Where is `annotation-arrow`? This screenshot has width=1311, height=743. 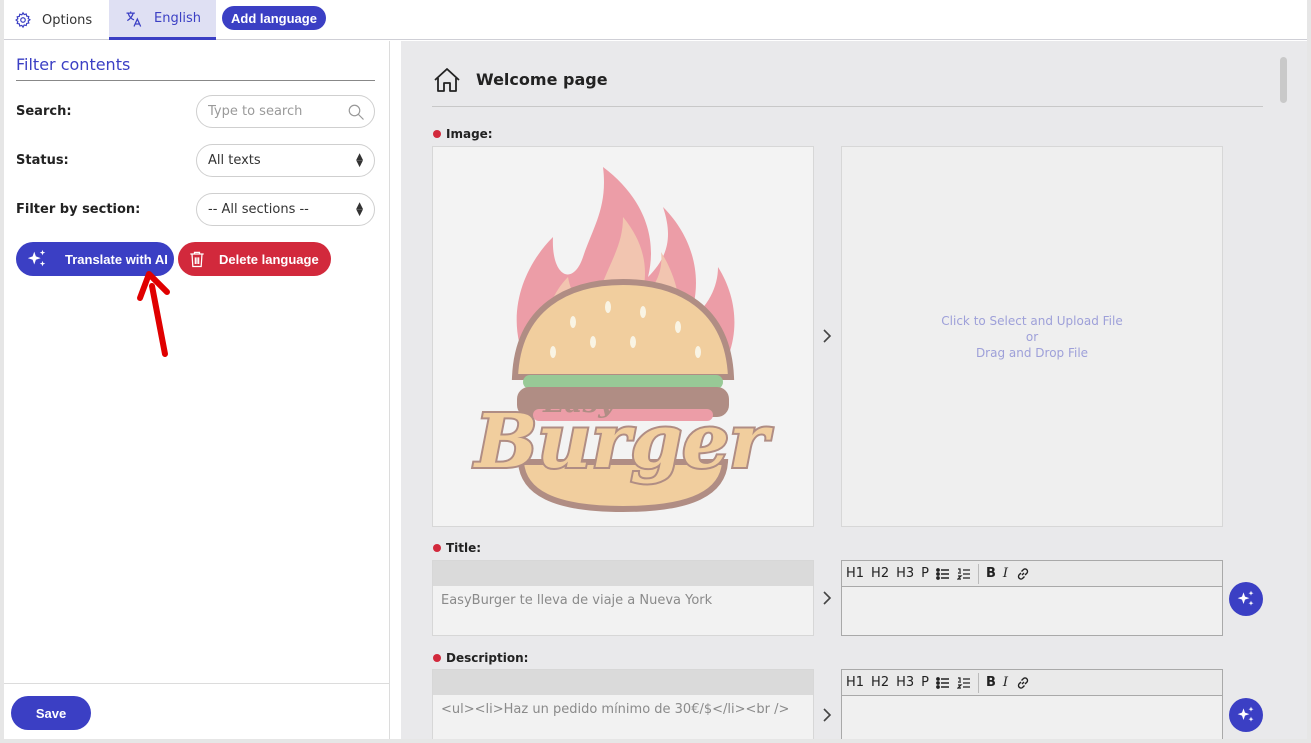 annotation-arrow is located at coordinates (153, 314).